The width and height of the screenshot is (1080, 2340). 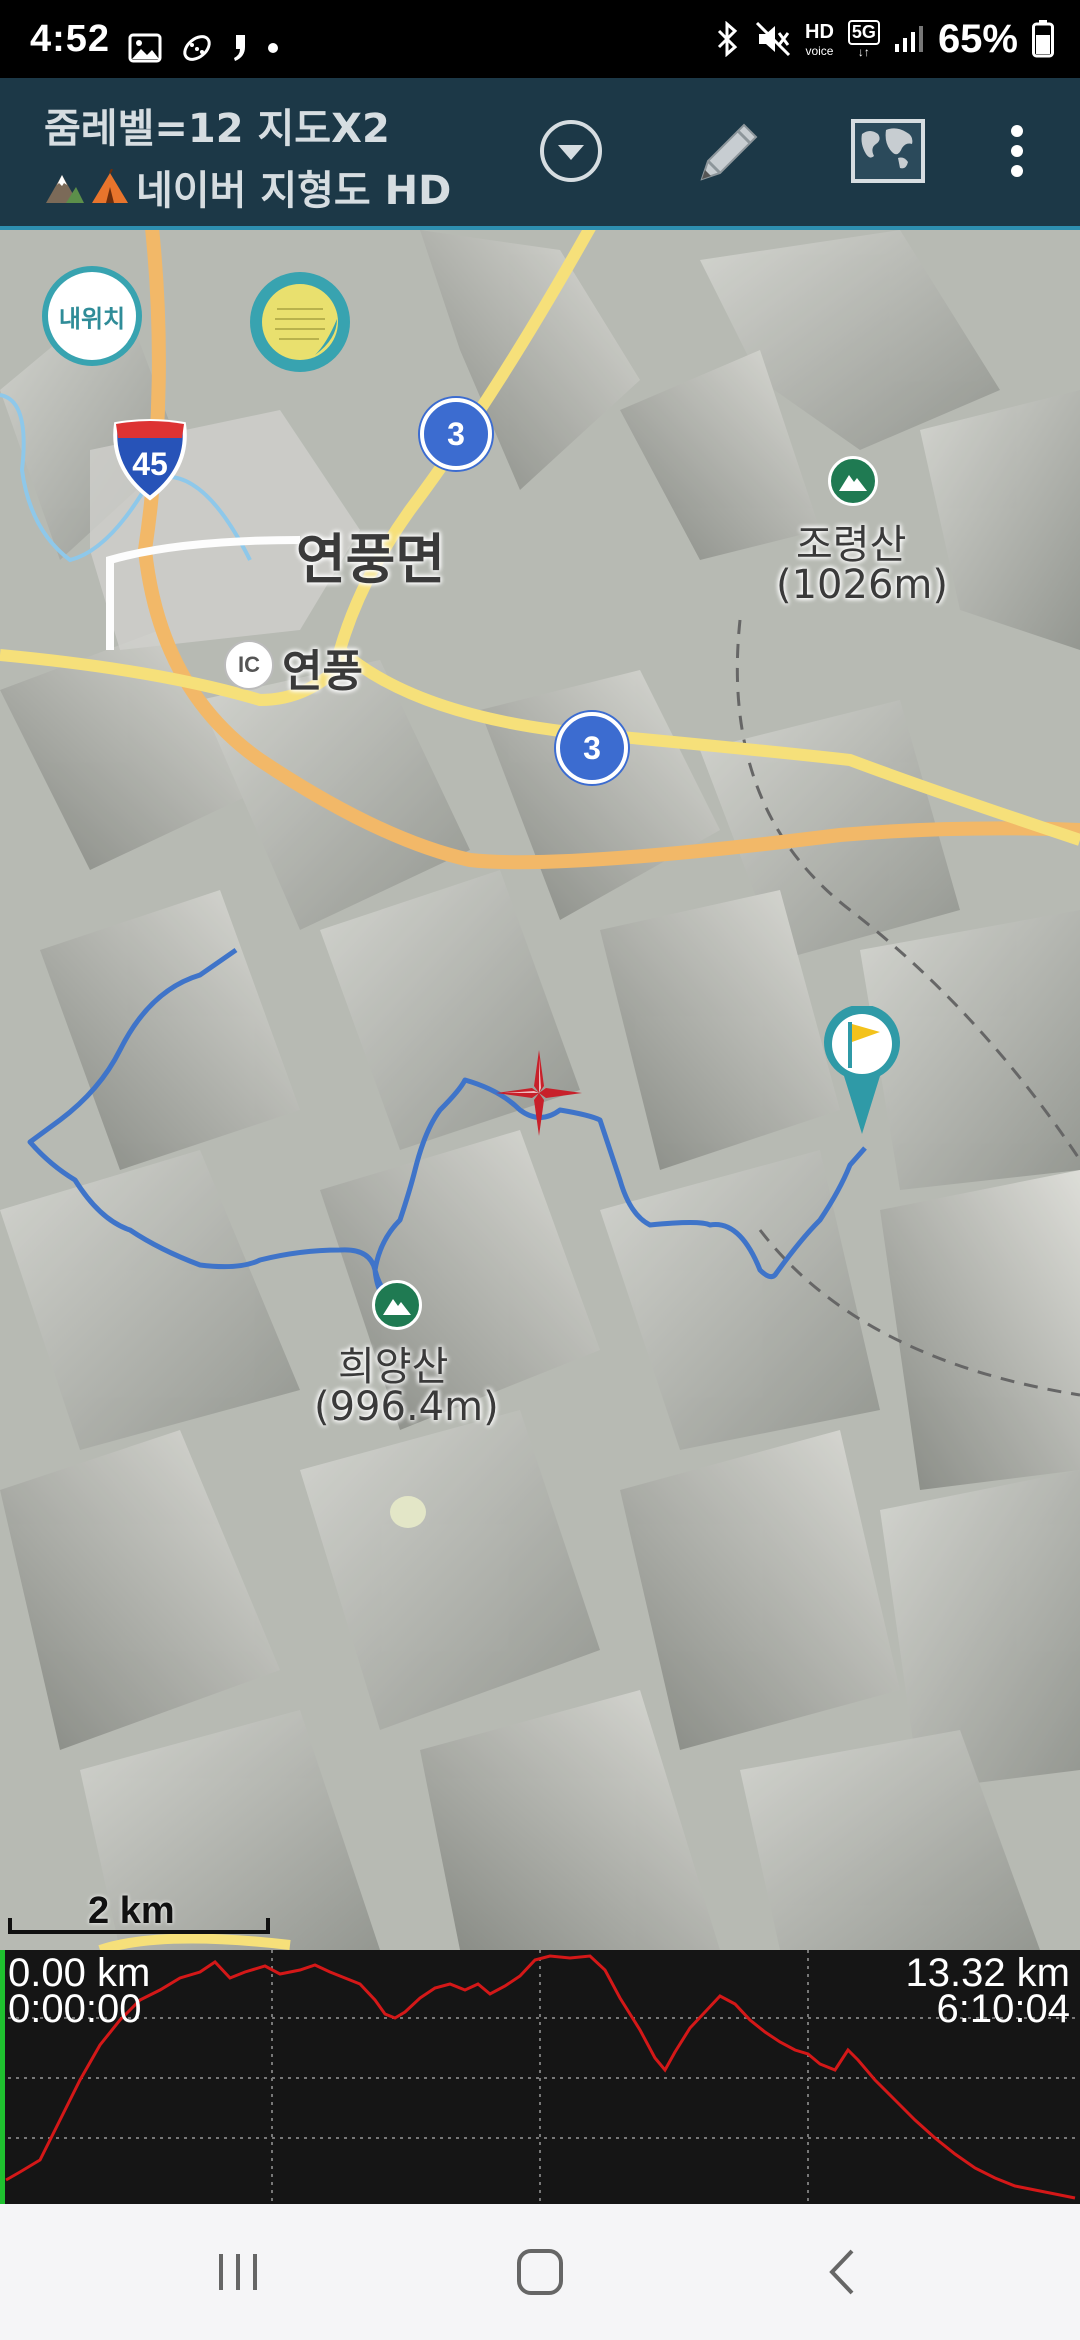 I want to click on map-globe-icon, so click(x=888, y=151).